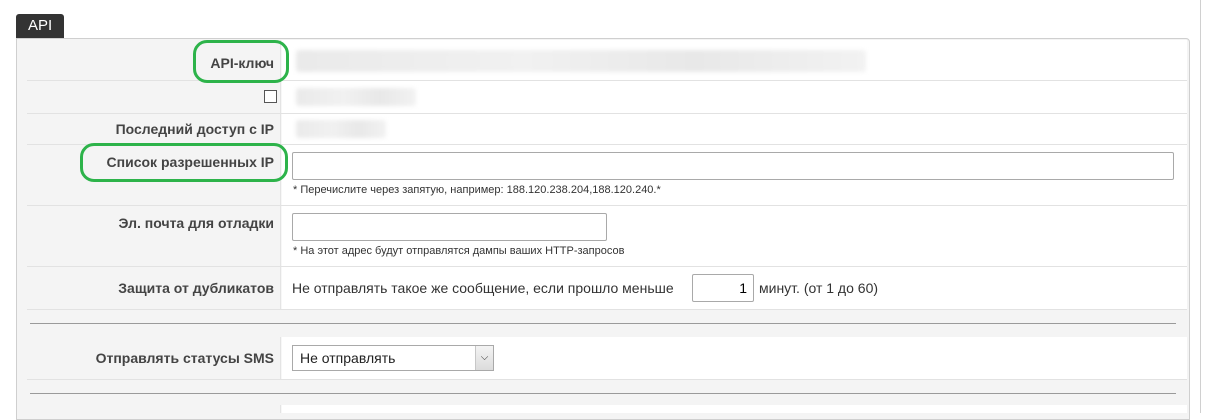 Image resolution: width=1205 pixels, height=420 pixels. Describe the element at coordinates (348, 358) in the screenshot. I see `sms-status-selected: Не отправлять` at that location.